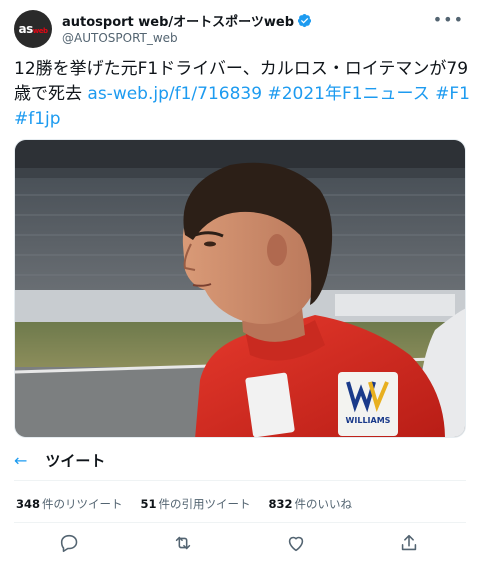 The height and width of the screenshot is (563, 480). I want to click on share-icon, so click(409, 543).